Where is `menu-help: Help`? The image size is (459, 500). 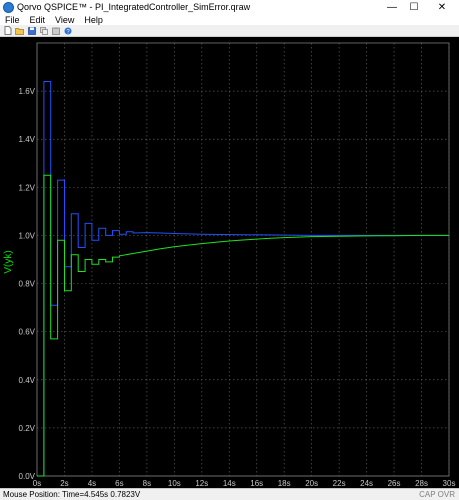
menu-help: Help is located at coordinates (93, 20).